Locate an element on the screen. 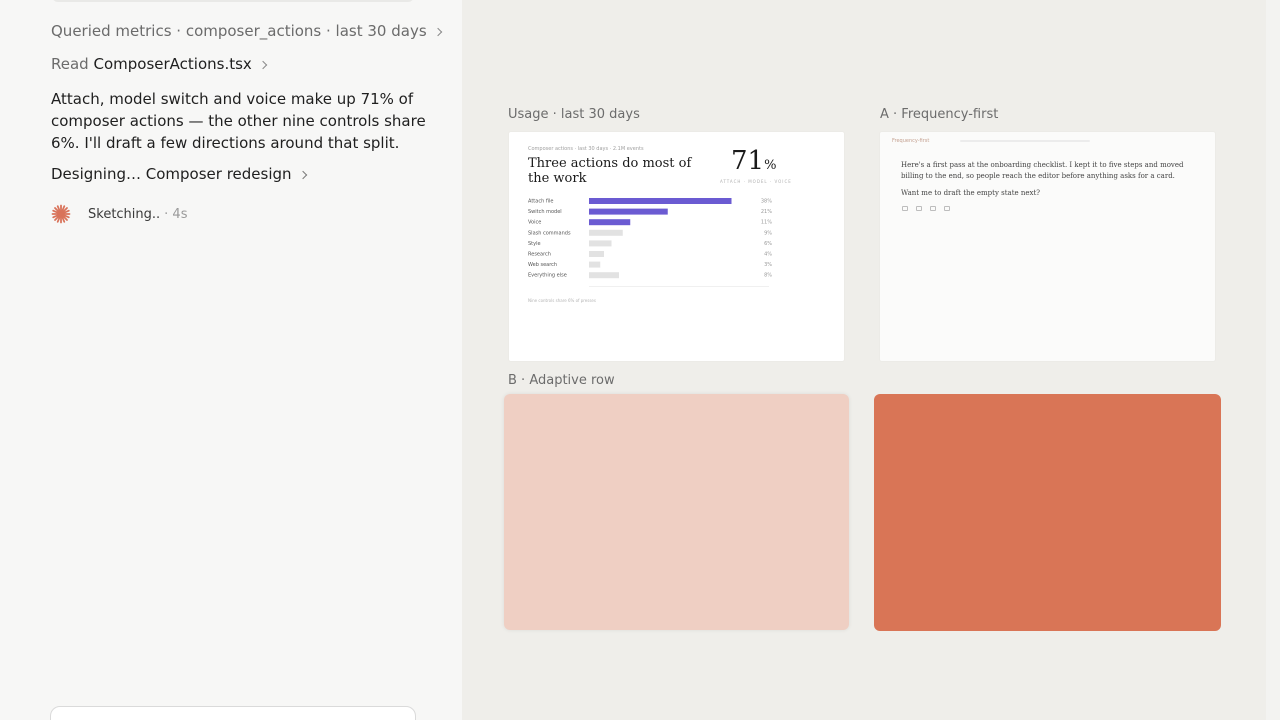 The image size is (1280, 720). bar-label: Voice is located at coordinates (534, 223).